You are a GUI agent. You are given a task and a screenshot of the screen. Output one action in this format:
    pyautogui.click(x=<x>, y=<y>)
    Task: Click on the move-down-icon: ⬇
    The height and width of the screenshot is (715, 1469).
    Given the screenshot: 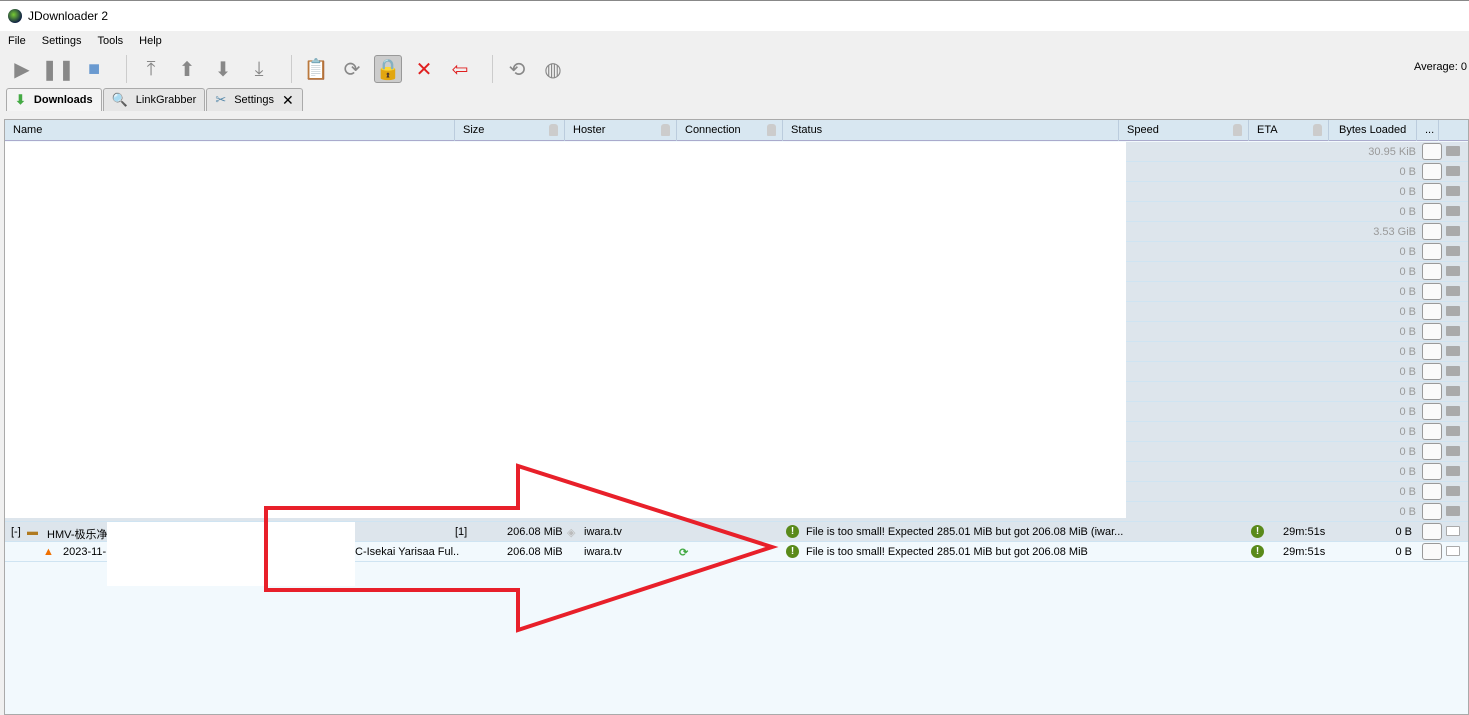 What is the action you would take?
    pyautogui.click(x=223, y=69)
    